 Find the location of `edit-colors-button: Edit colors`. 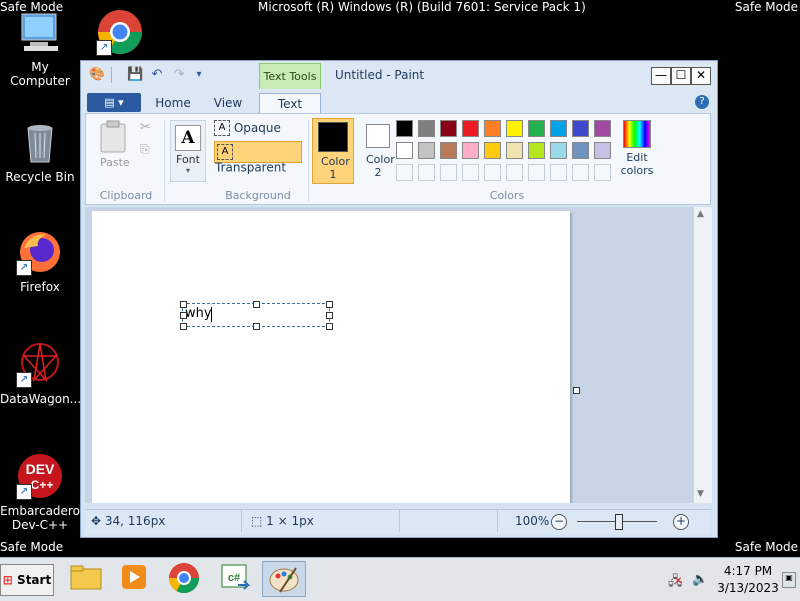

edit-colors-button: Edit colors is located at coordinates (637, 152).